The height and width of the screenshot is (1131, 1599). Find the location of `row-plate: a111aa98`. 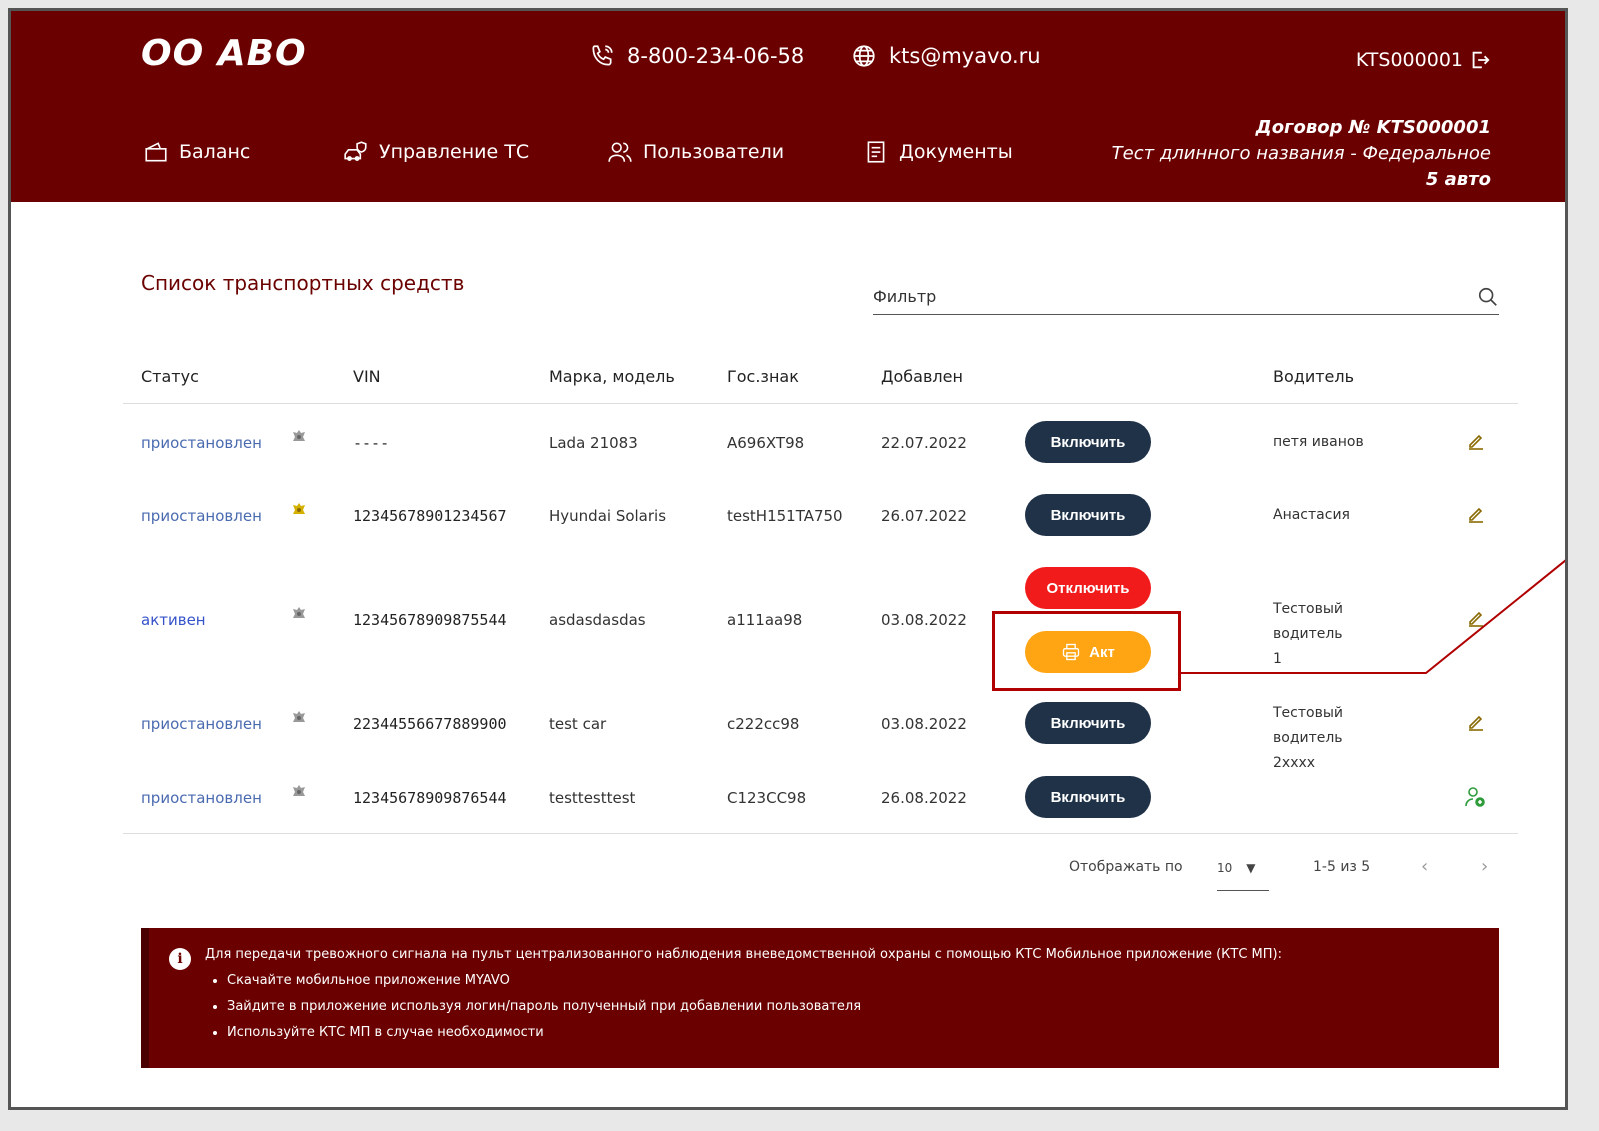

row-plate: a111aa98 is located at coordinates (765, 620).